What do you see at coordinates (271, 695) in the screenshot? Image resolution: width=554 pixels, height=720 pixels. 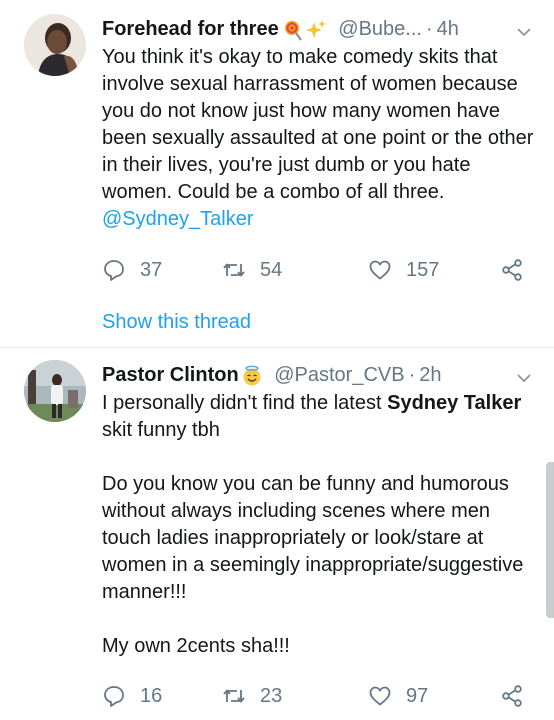 I see `retweet-count: 23` at bounding box center [271, 695].